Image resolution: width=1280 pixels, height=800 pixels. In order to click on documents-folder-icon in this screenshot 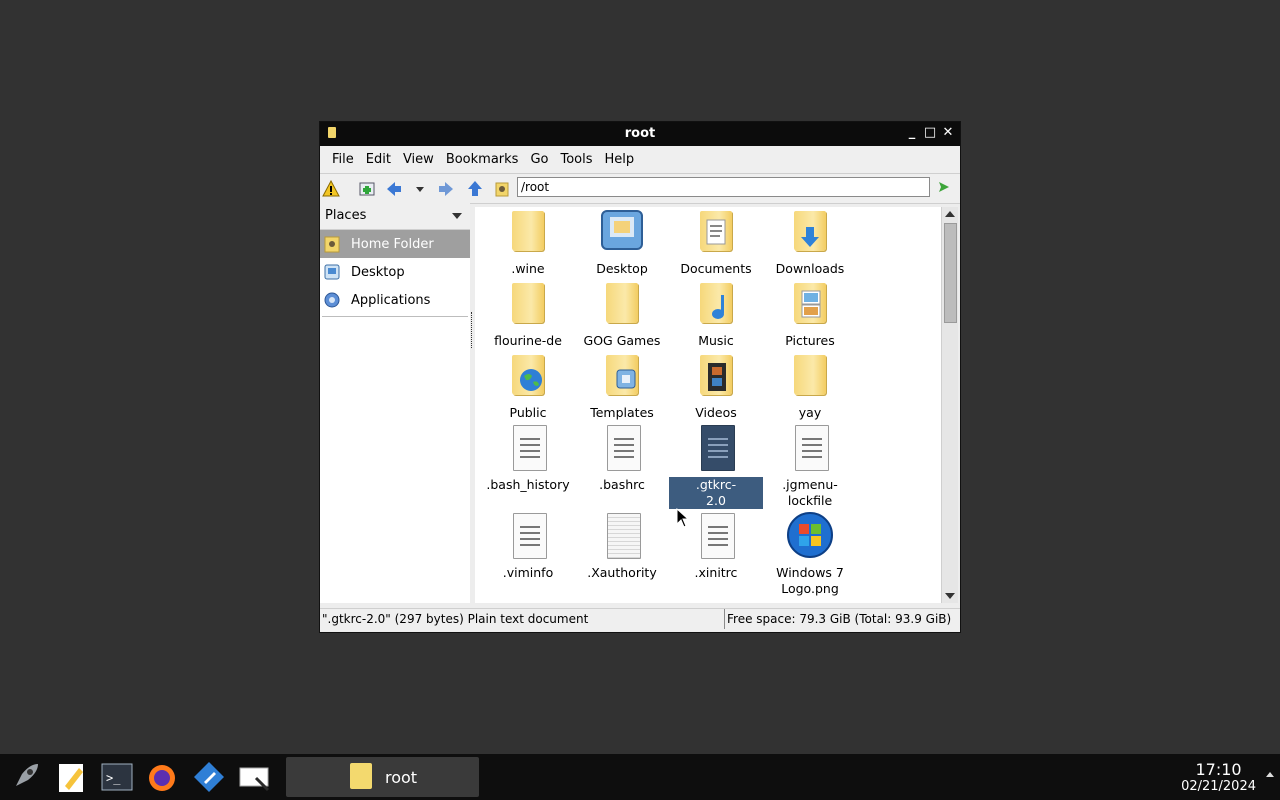, I will do `click(716, 231)`.